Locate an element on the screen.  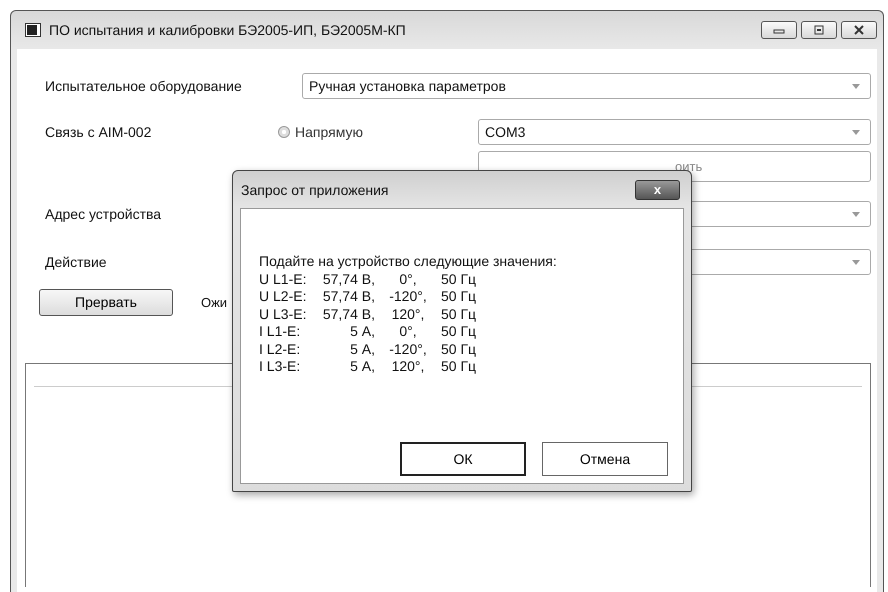
app-icon is located at coordinates (33, 30).